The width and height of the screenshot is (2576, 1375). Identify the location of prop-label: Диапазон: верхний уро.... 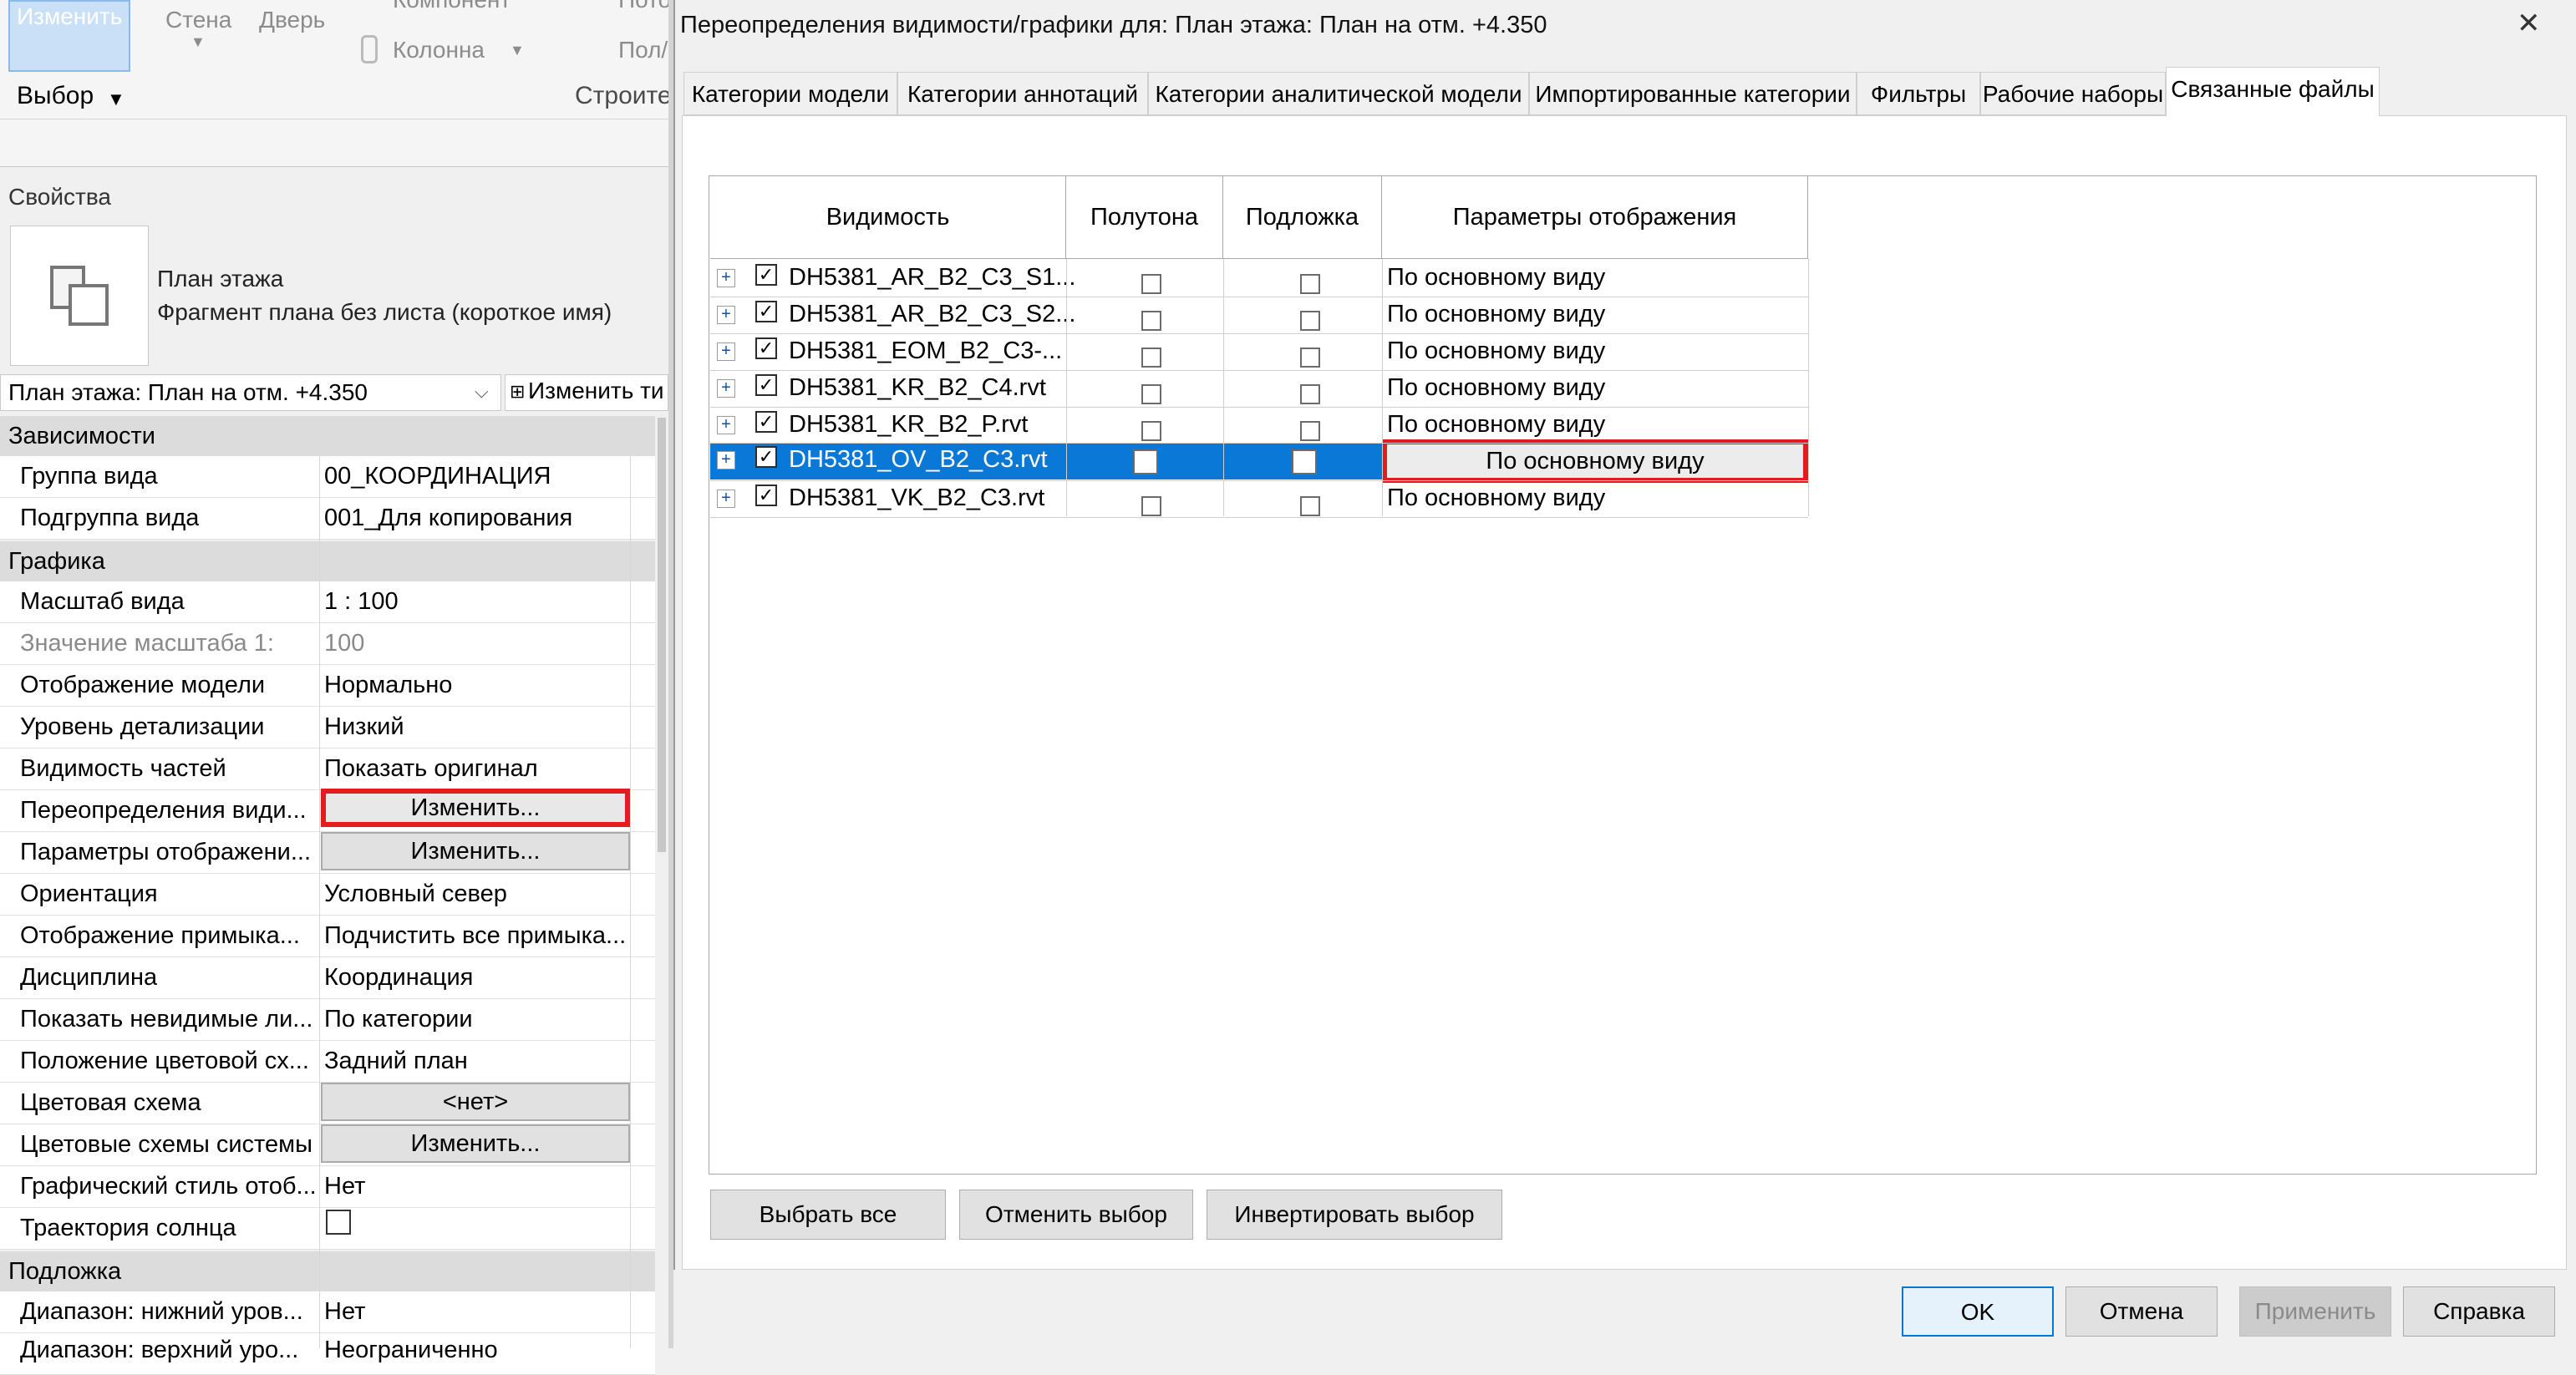
(159, 1350).